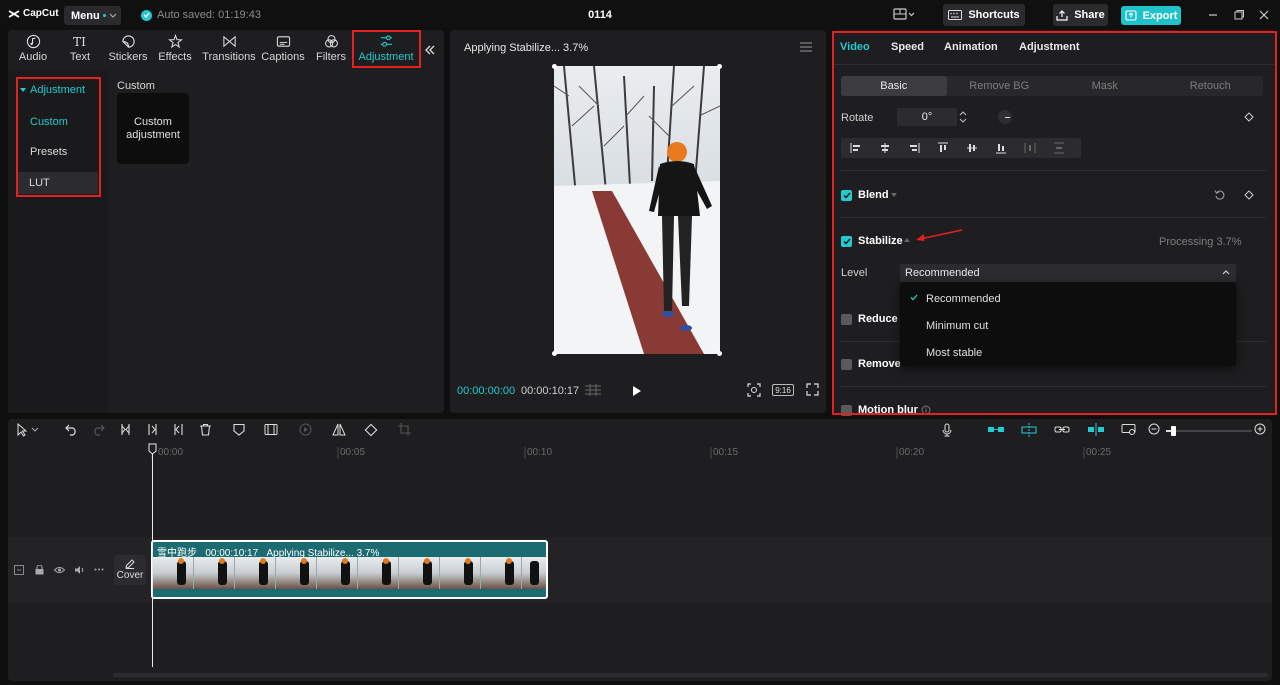  Describe the element at coordinates (152, 449) in the screenshot. I see `playhead-handle` at that location.